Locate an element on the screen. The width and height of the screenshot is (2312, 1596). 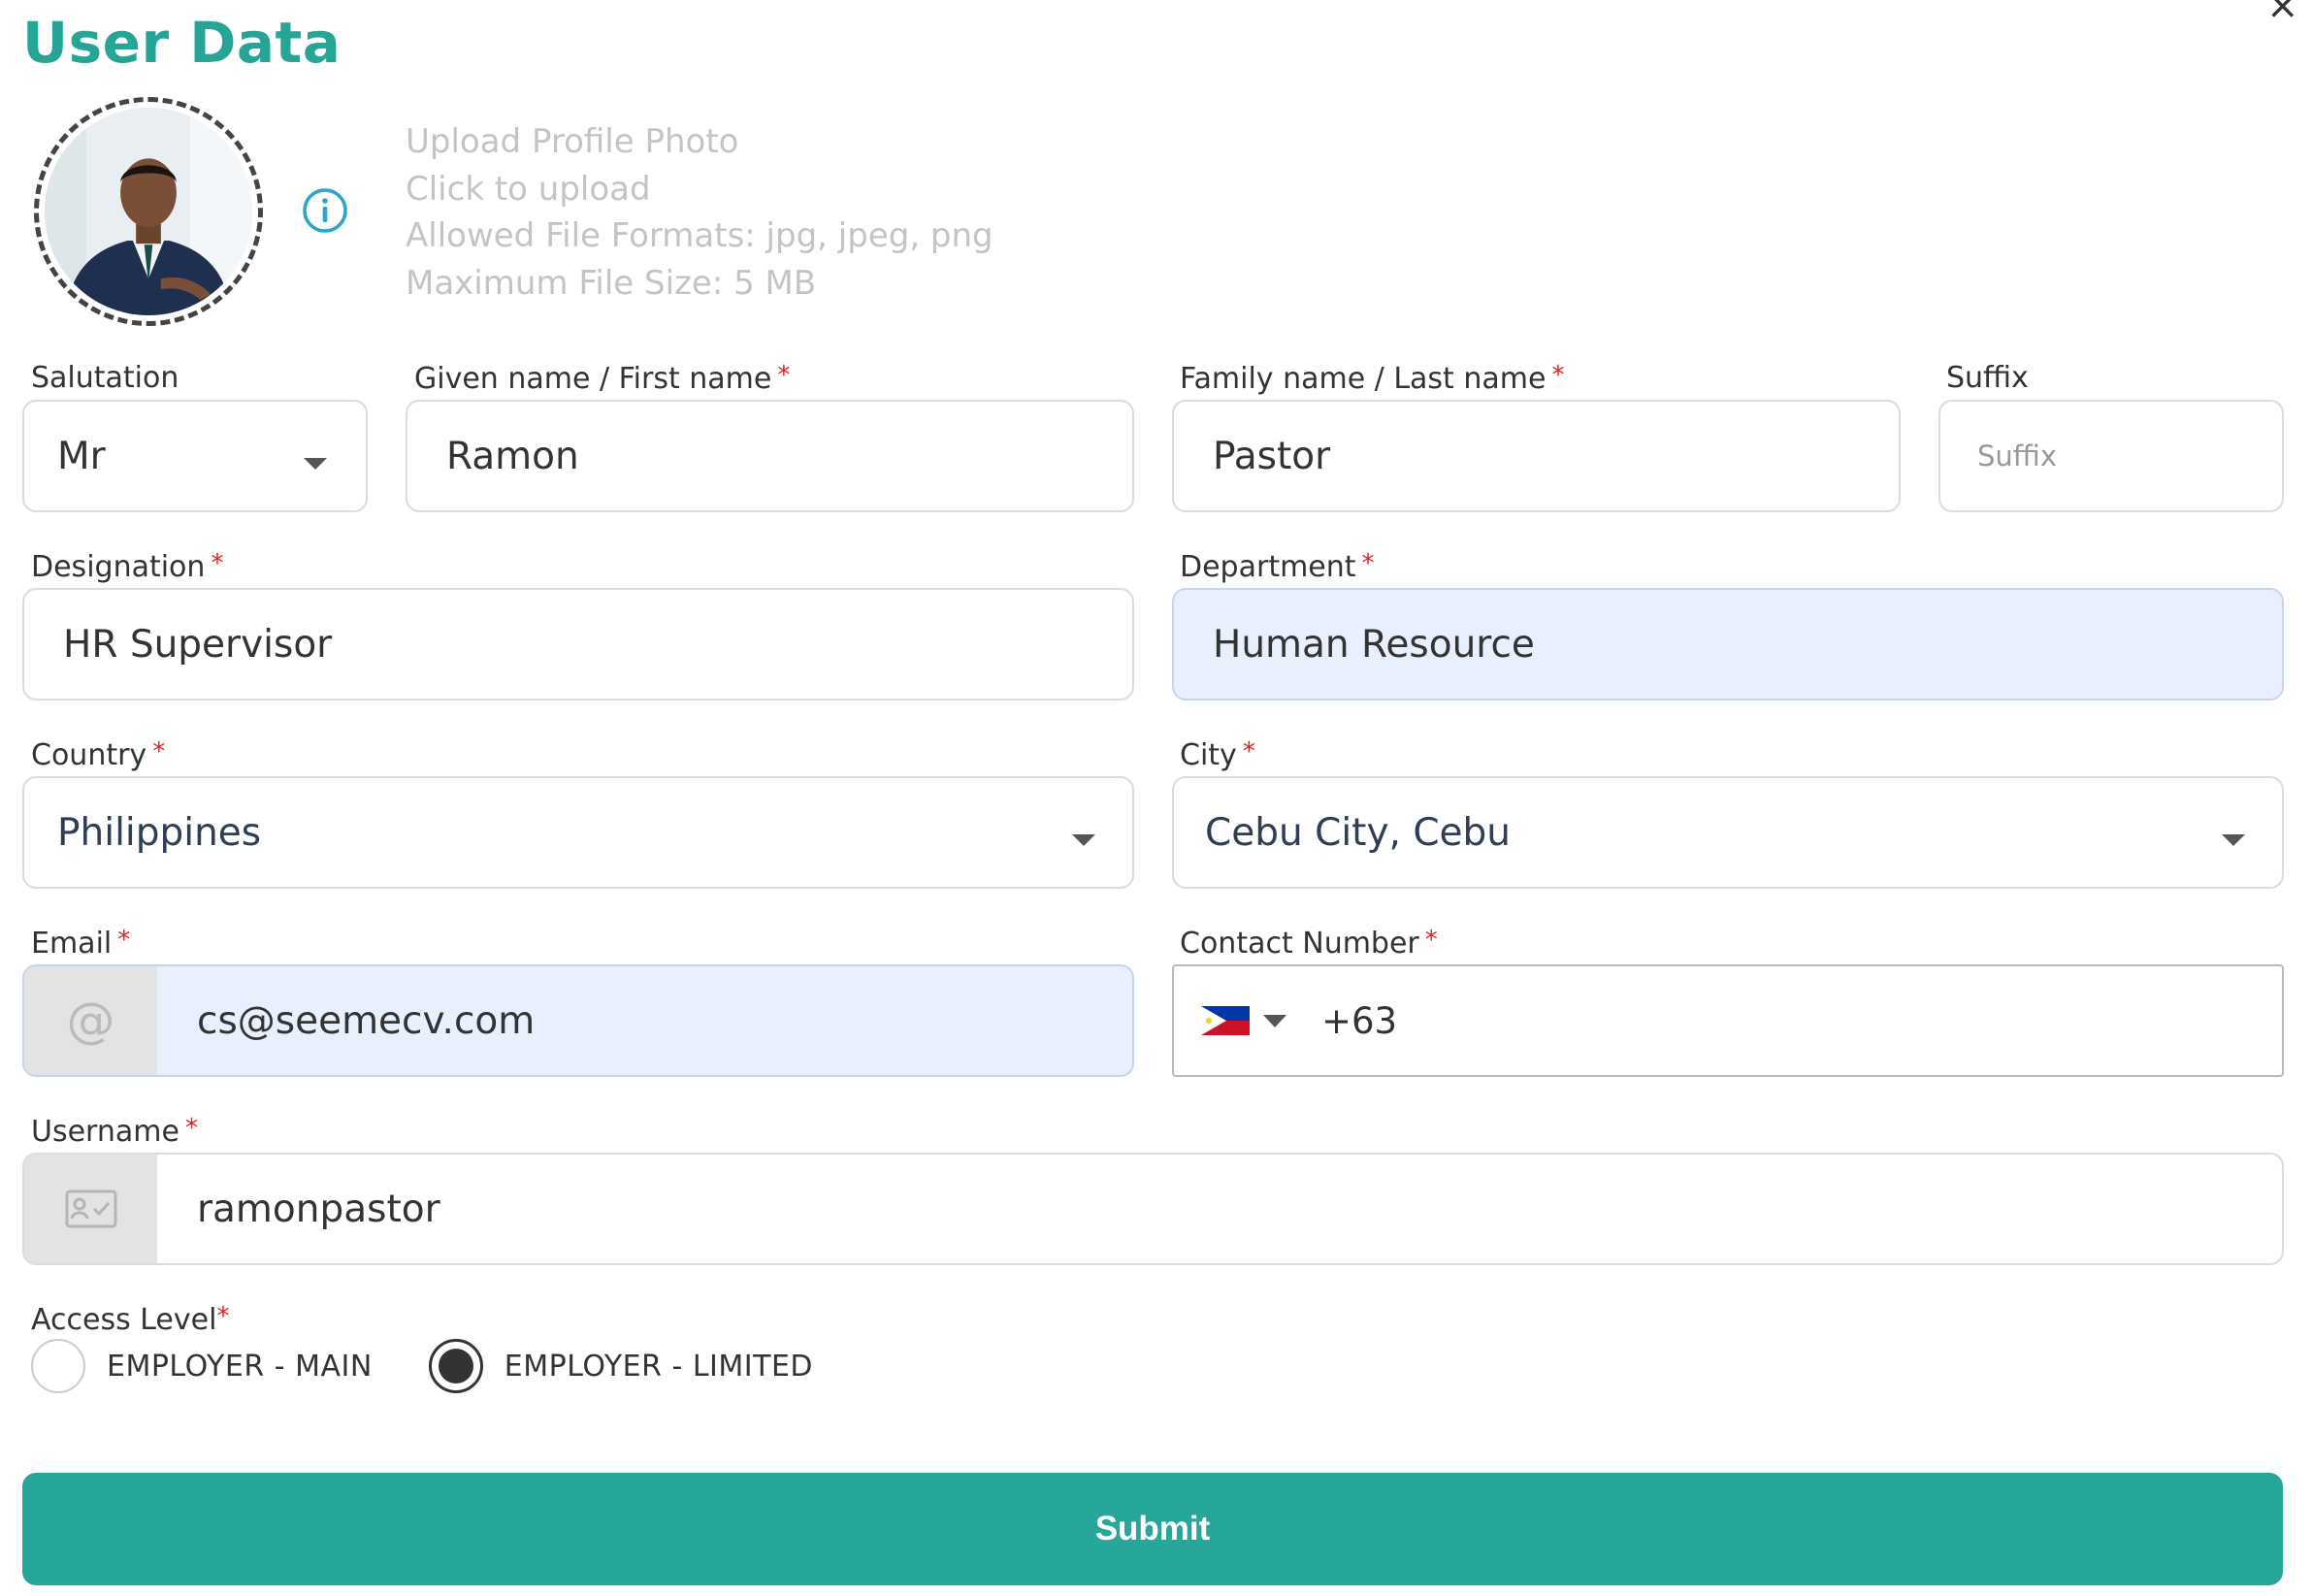
country-label: Country * is located at coordinates (98, 754).